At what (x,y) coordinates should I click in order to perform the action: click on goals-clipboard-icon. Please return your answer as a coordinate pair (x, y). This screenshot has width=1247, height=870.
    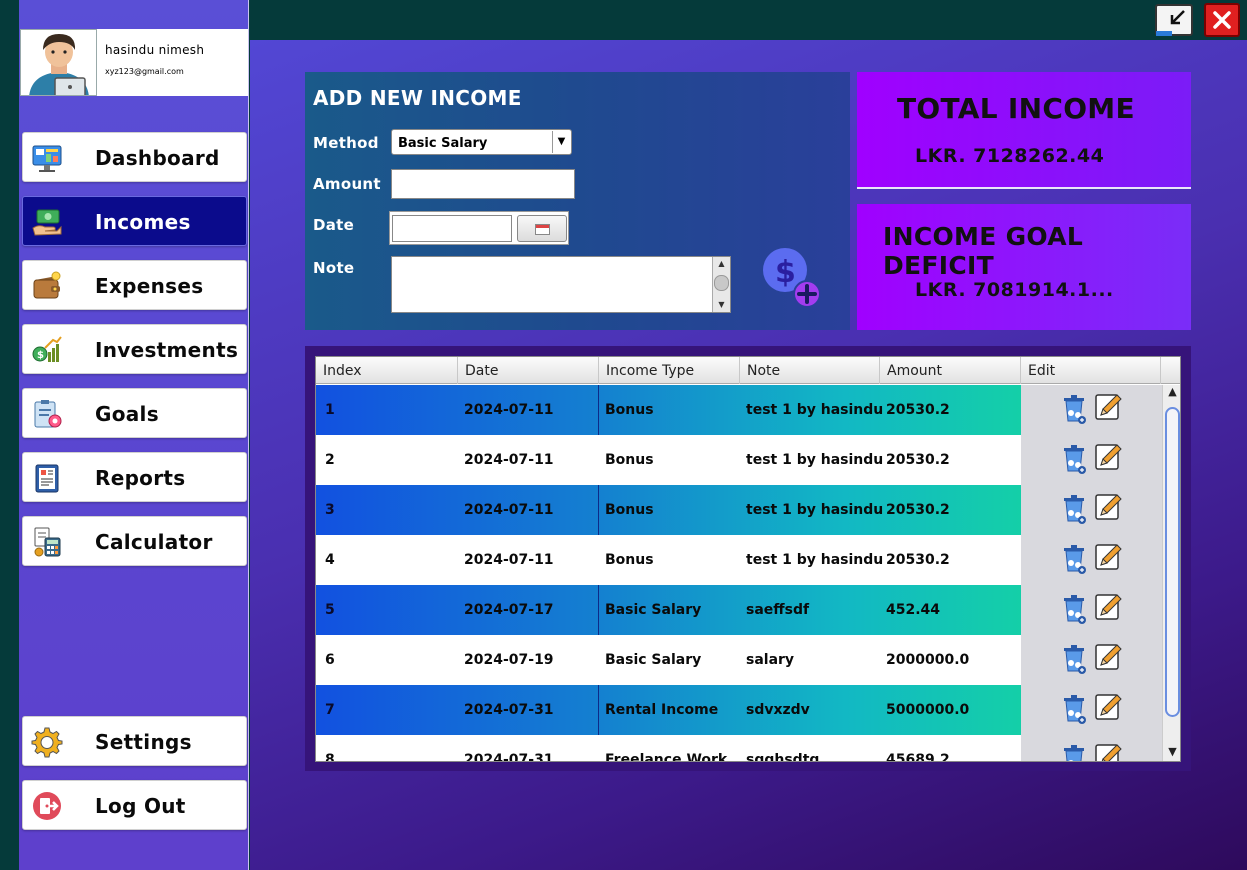
    Looking at the image, I should click on (48, 414).